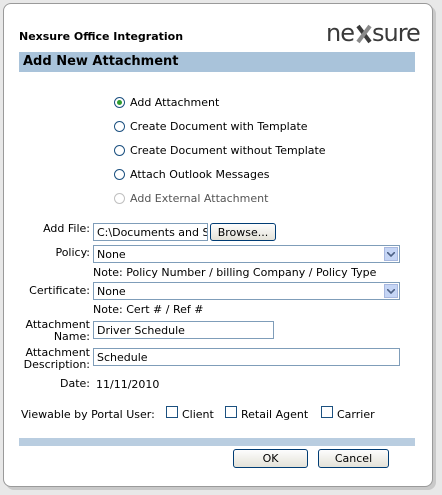 Image resolution: width=442 pixels, height=495 pixels. I want to click on option-label: Attach Outlook Messages, so click(200, 174).